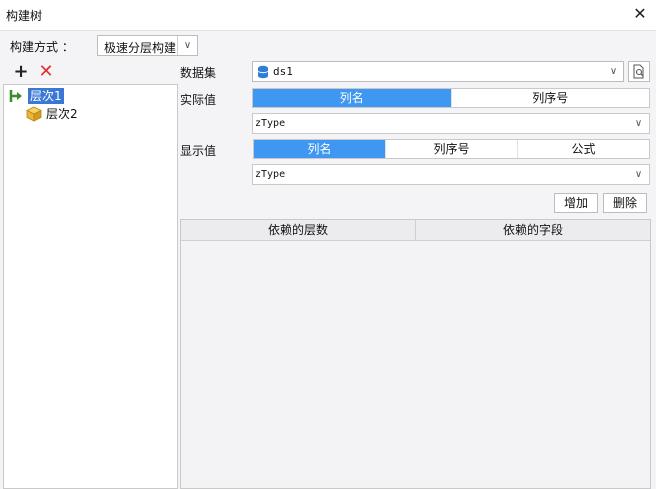  Describe the element at coordinates (46, 72) in the screenshot. I see `delete-level-icon: ✕` at that location.